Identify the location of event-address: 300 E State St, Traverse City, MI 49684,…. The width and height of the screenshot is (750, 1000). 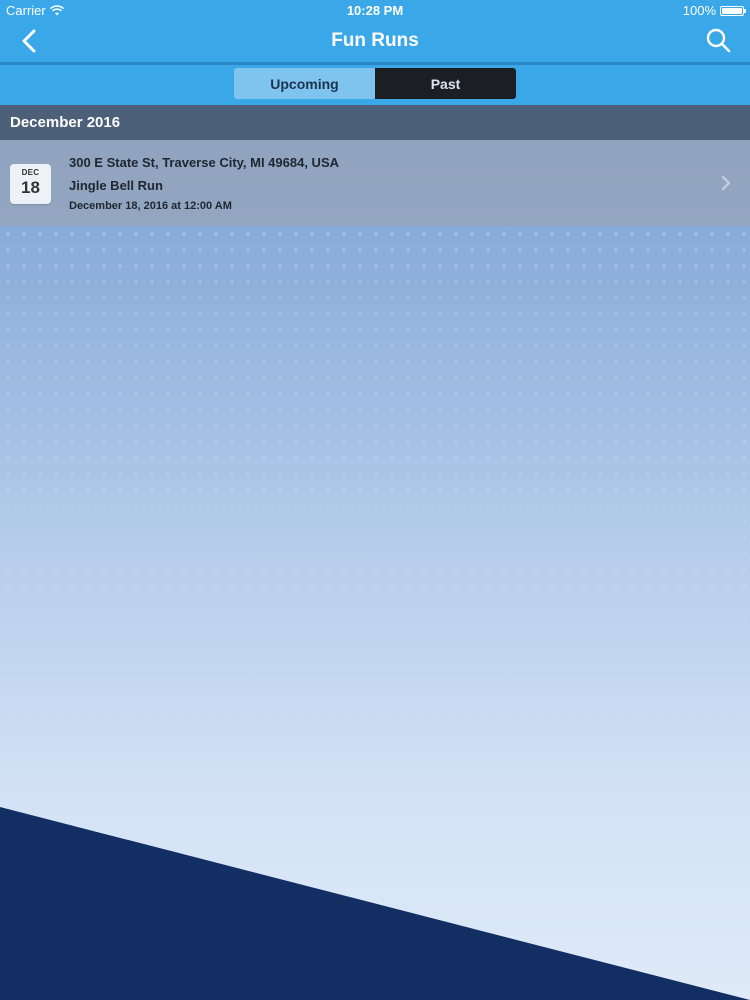
(204, 162).